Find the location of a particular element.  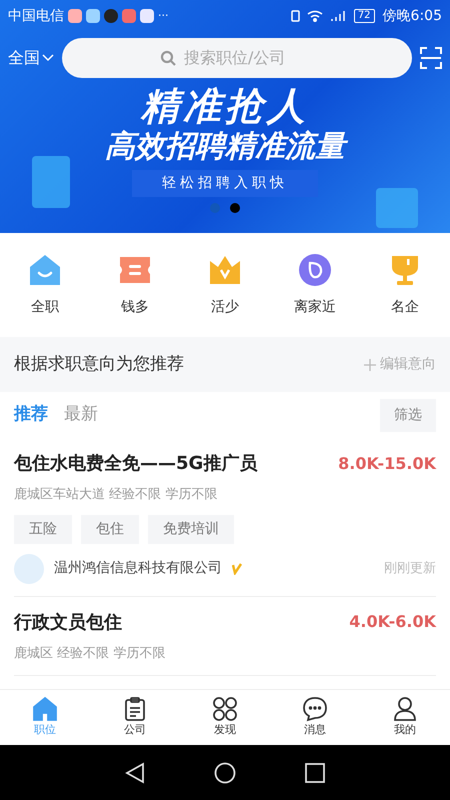

banner-headline: 精准抢人 is located at coordinates (225, 106).